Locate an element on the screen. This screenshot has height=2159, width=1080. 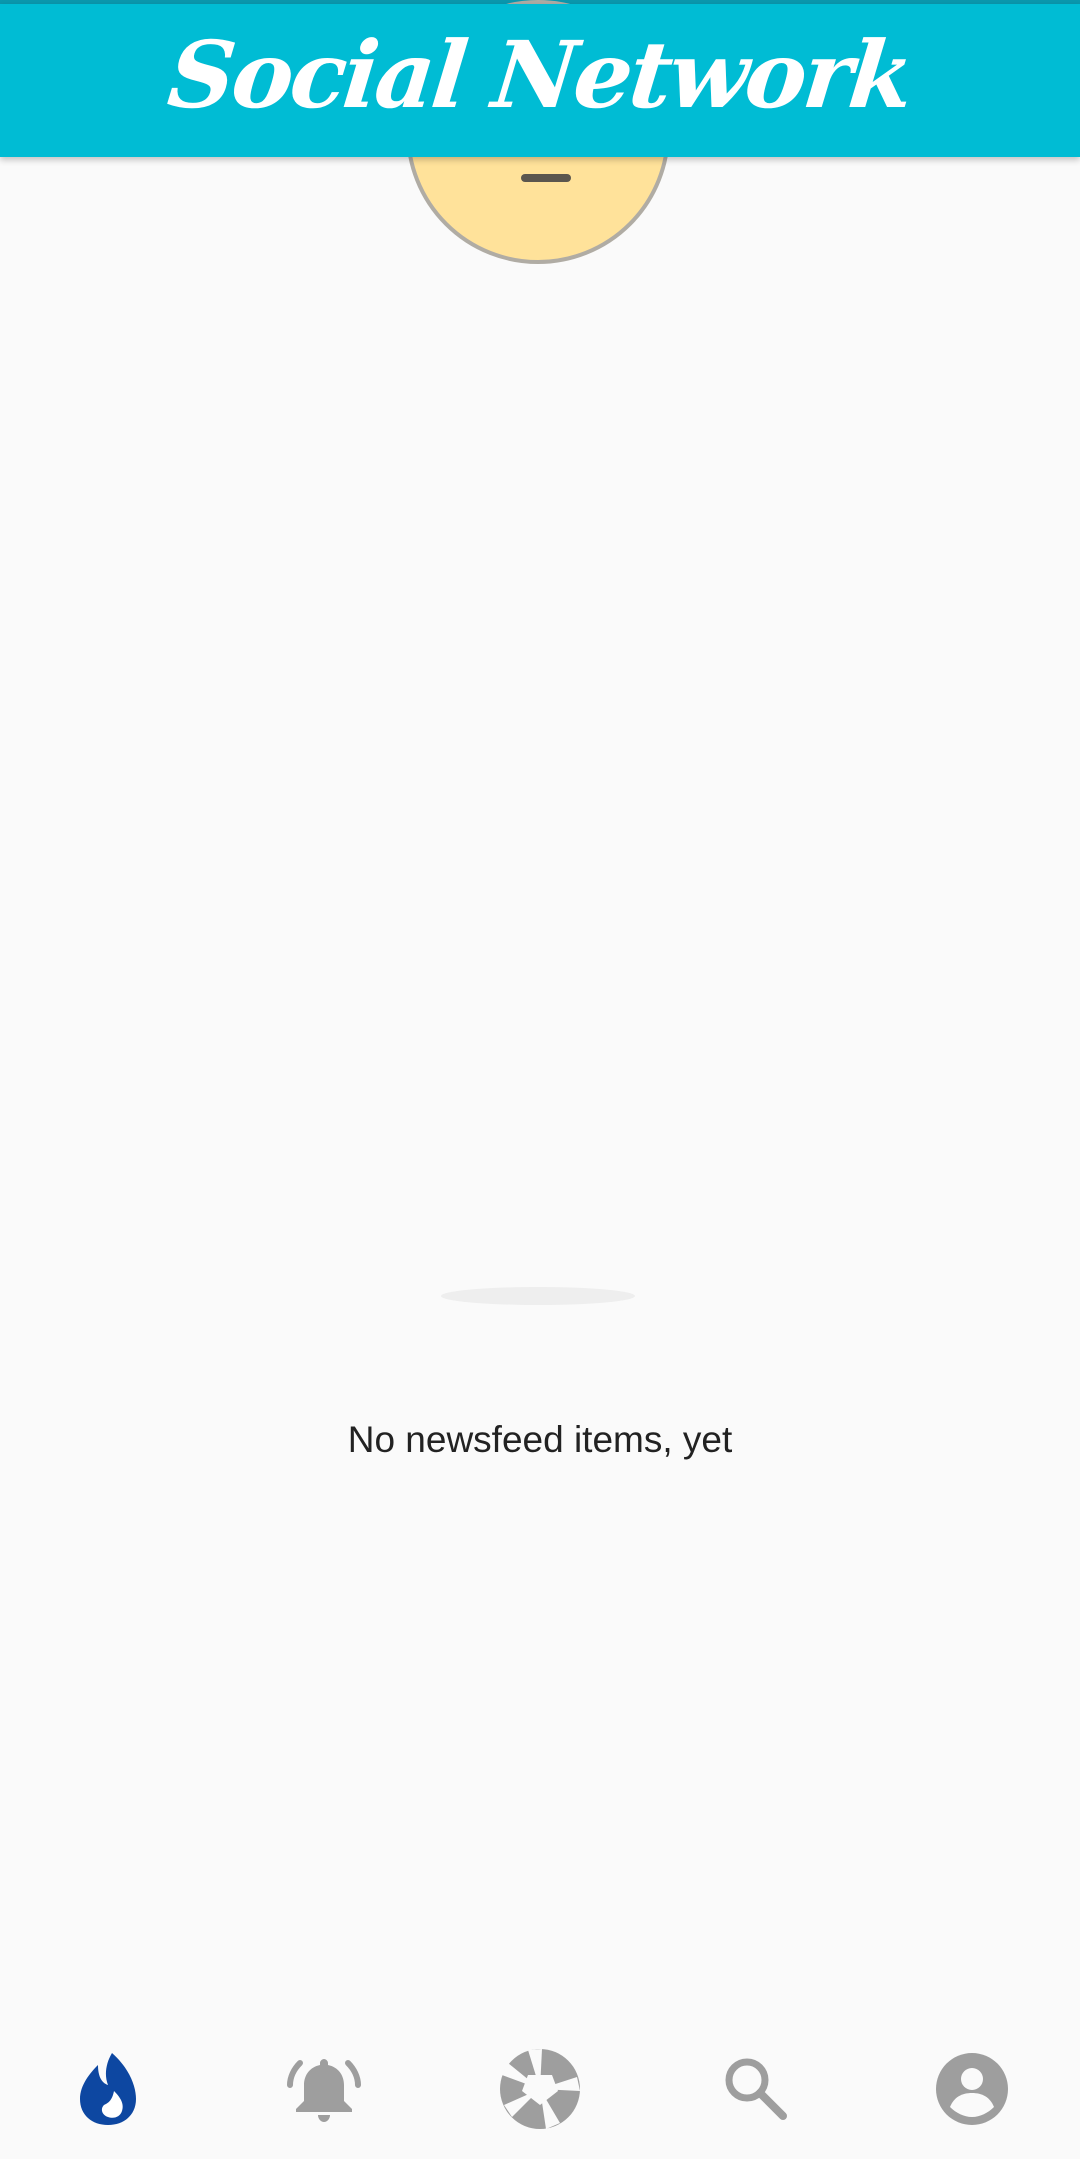
bell-icon is located at coordinates (324, 2090).